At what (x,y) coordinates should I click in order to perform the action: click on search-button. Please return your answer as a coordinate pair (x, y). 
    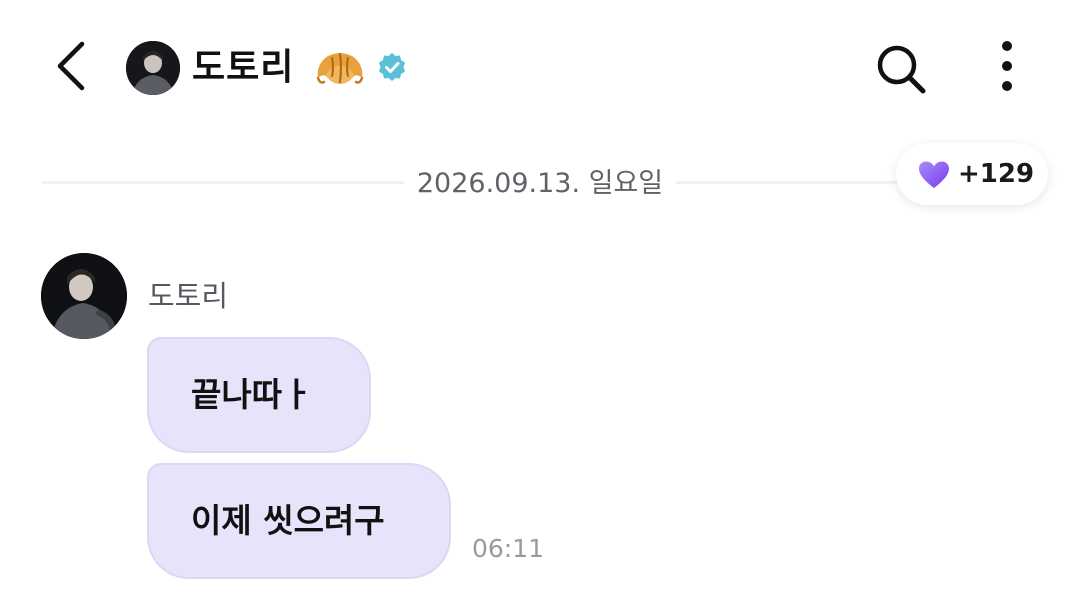
    Looking at the image, I should click on (901, 69).